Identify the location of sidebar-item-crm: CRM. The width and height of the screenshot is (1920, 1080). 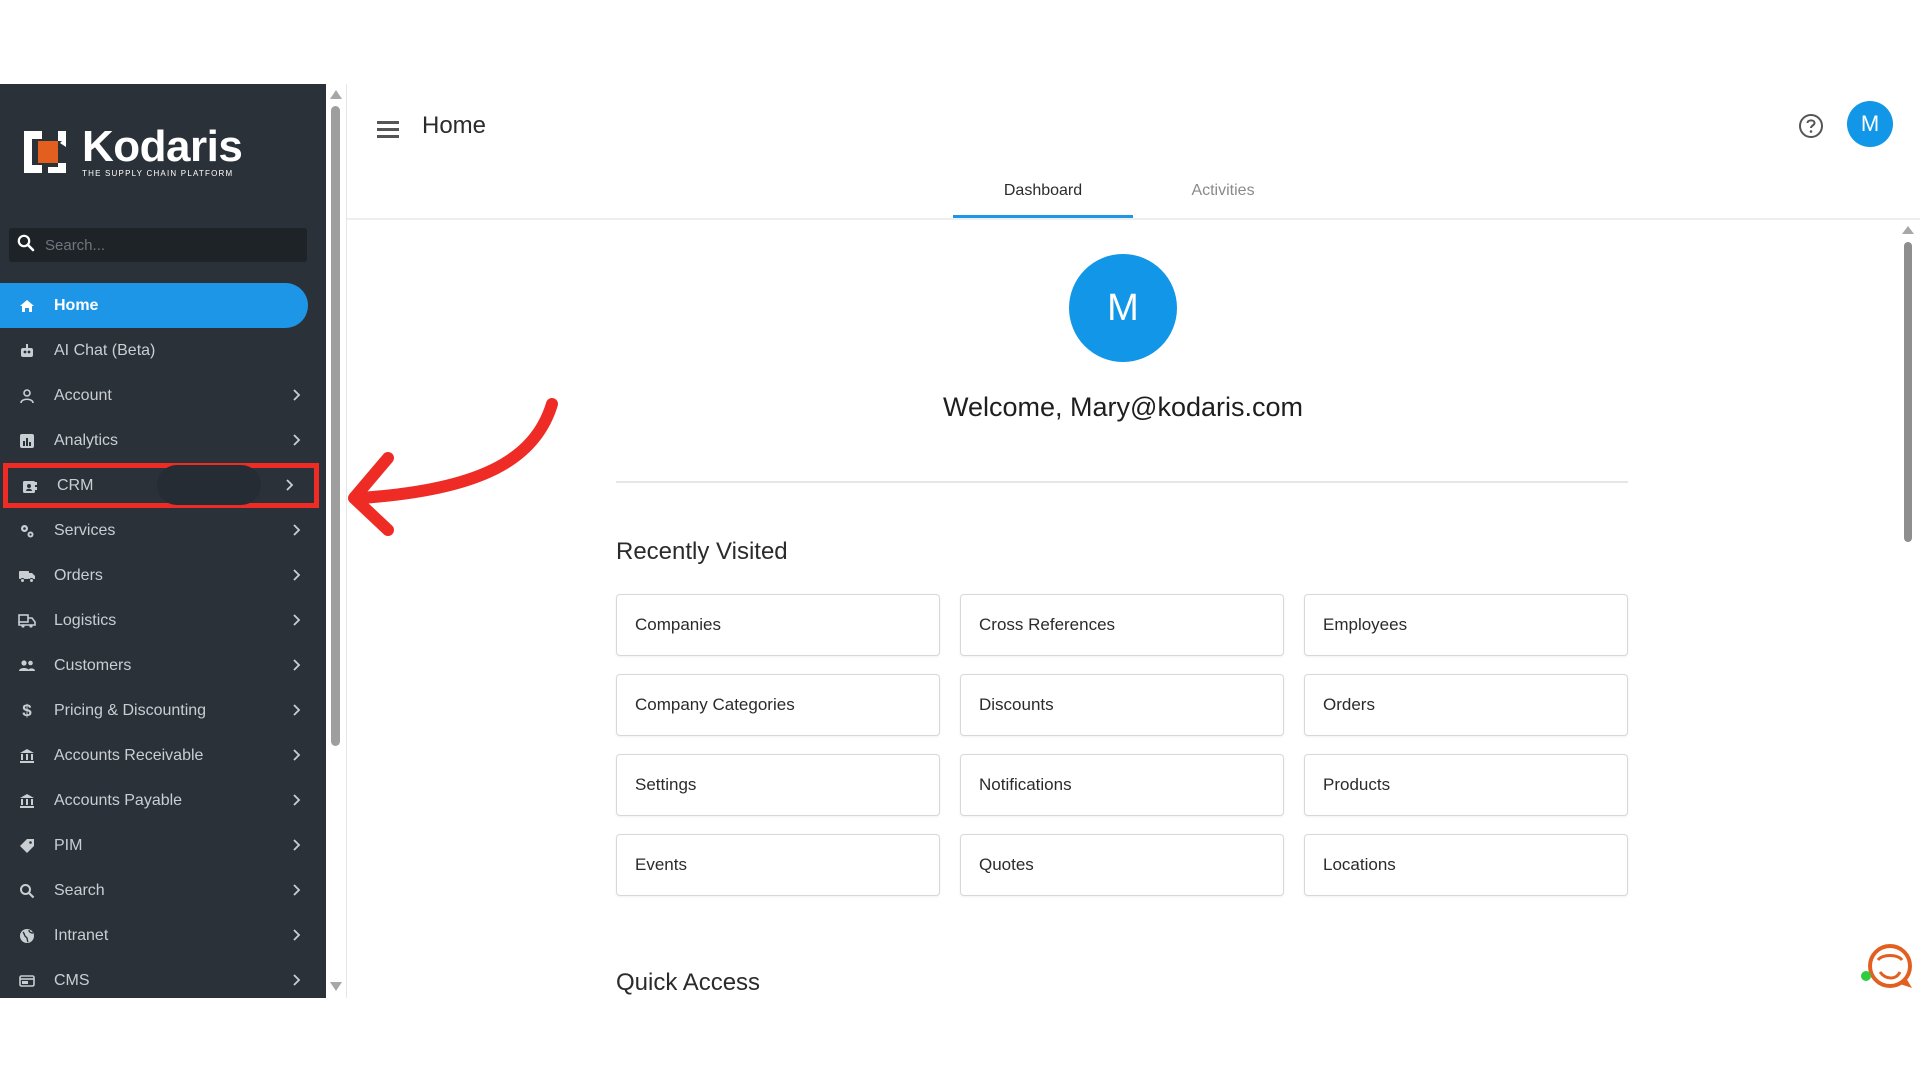
(161, 485).